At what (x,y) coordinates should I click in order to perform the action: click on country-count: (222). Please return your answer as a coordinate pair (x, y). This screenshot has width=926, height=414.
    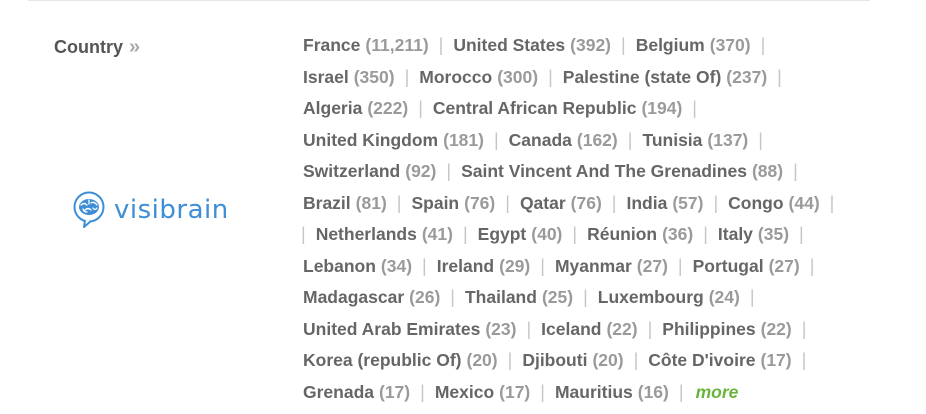
    Looking at the image, I should click on (388, 108).